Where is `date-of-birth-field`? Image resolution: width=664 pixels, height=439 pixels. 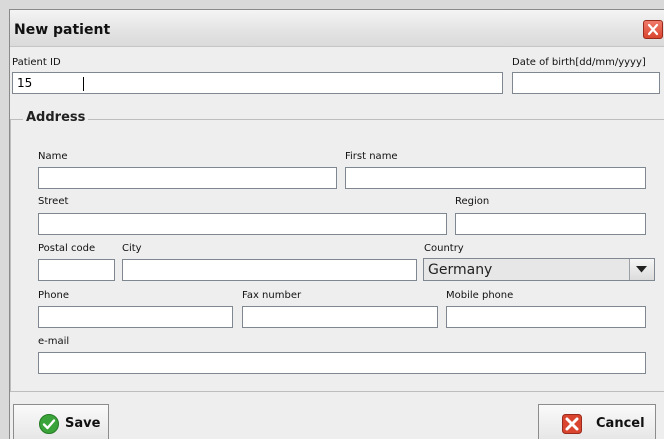
date-of-birth-field is located at coordinates (586, 83).